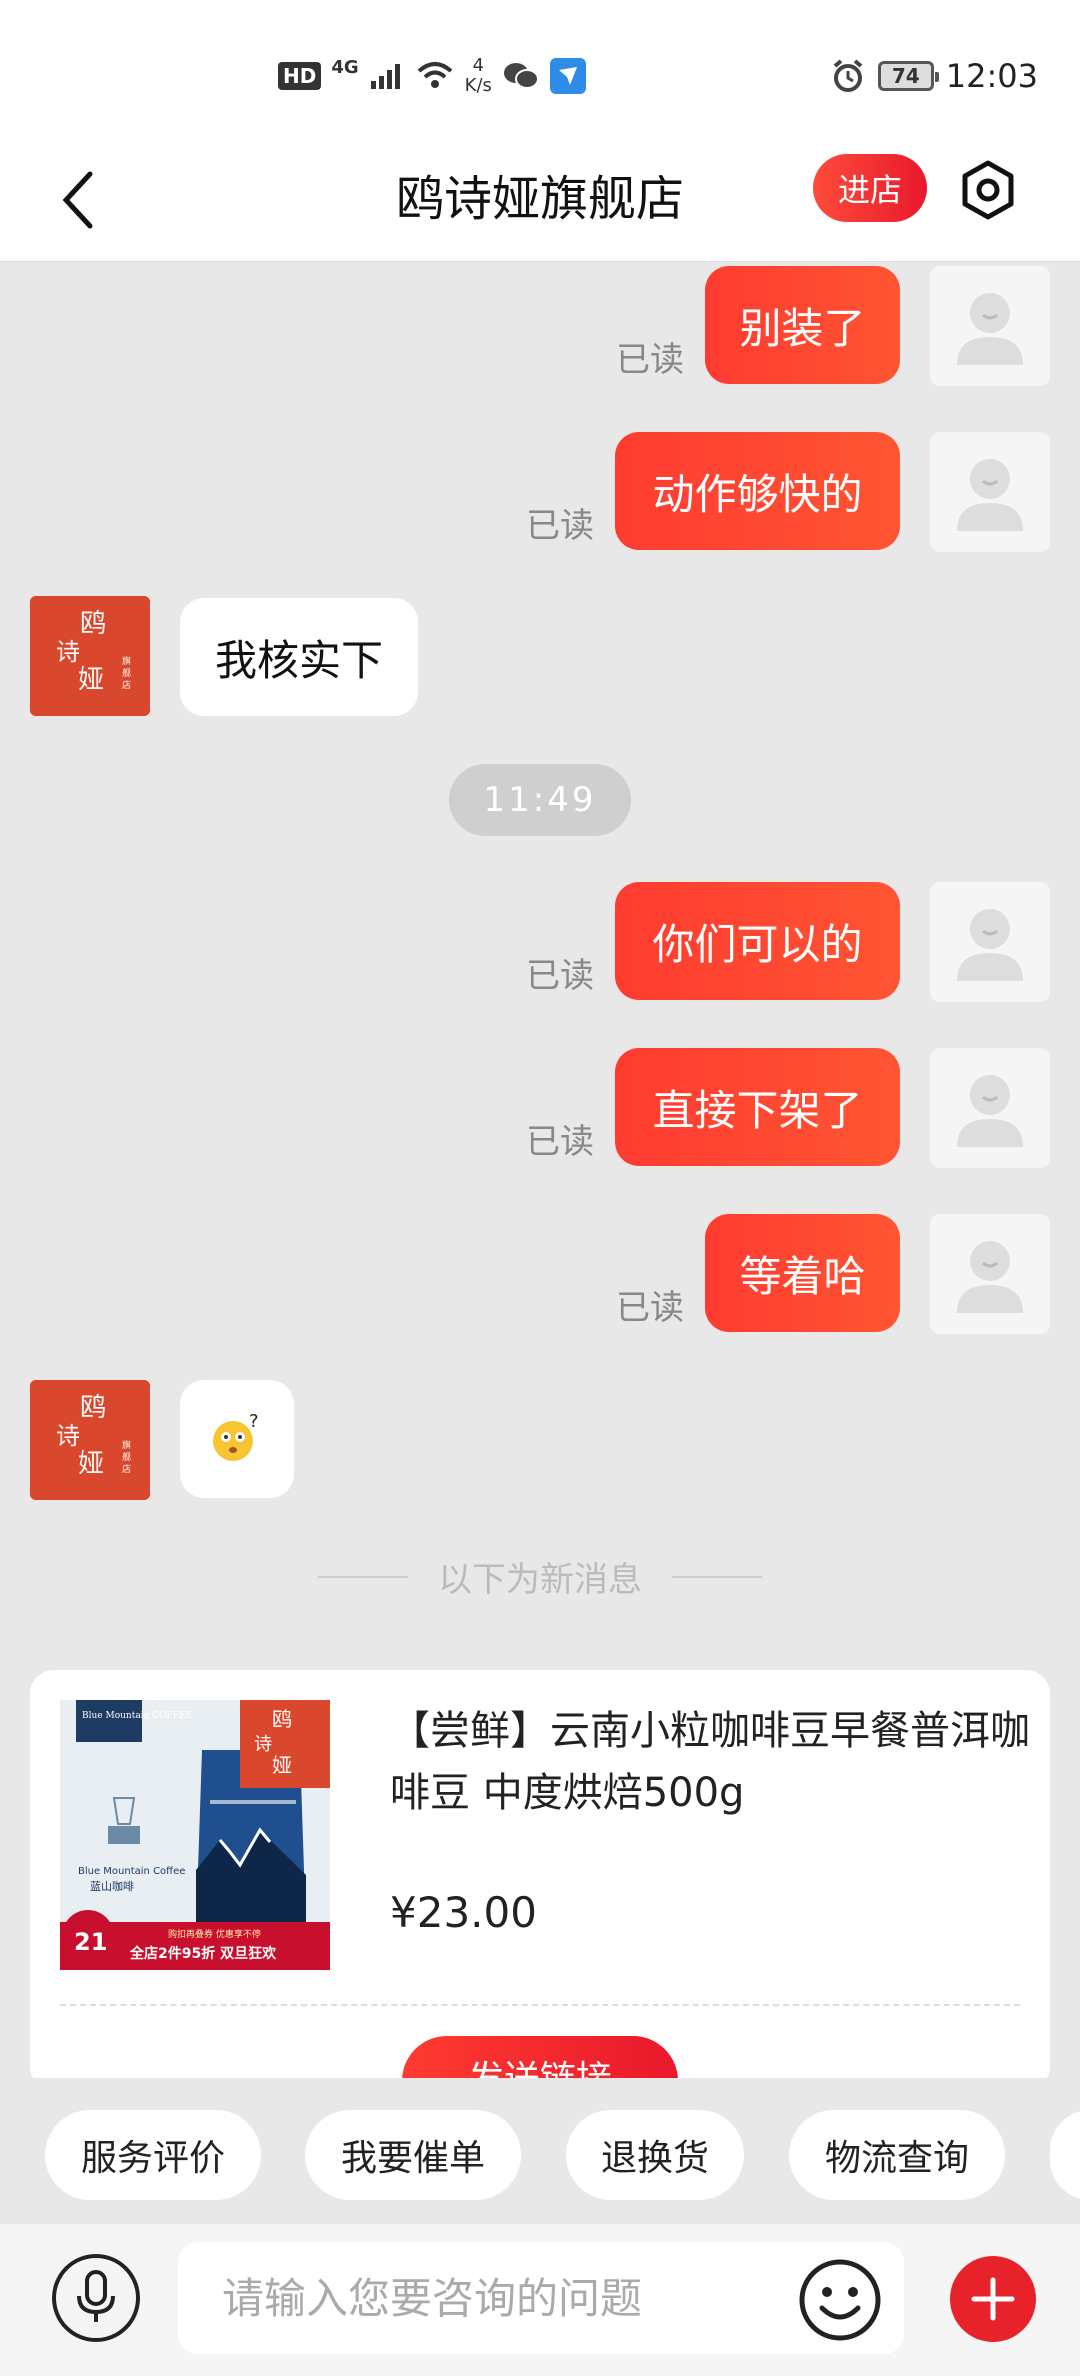  I want to click on voice-button, so click(96, 2298).